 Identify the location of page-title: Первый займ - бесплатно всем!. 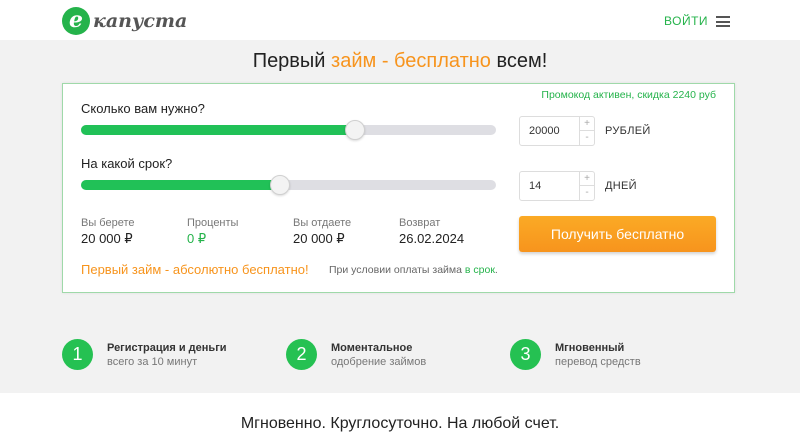
(400, 61).